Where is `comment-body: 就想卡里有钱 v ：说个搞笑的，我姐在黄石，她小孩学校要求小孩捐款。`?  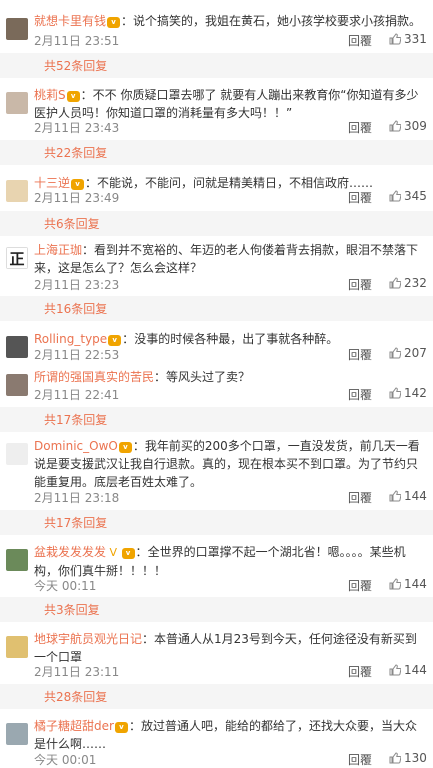
comment-body: 就想卡里有钱 v ：说个搞笑的，我姐在黄石，她小孩学校要求小孩捐款。 is located at coordinates (229, 21).